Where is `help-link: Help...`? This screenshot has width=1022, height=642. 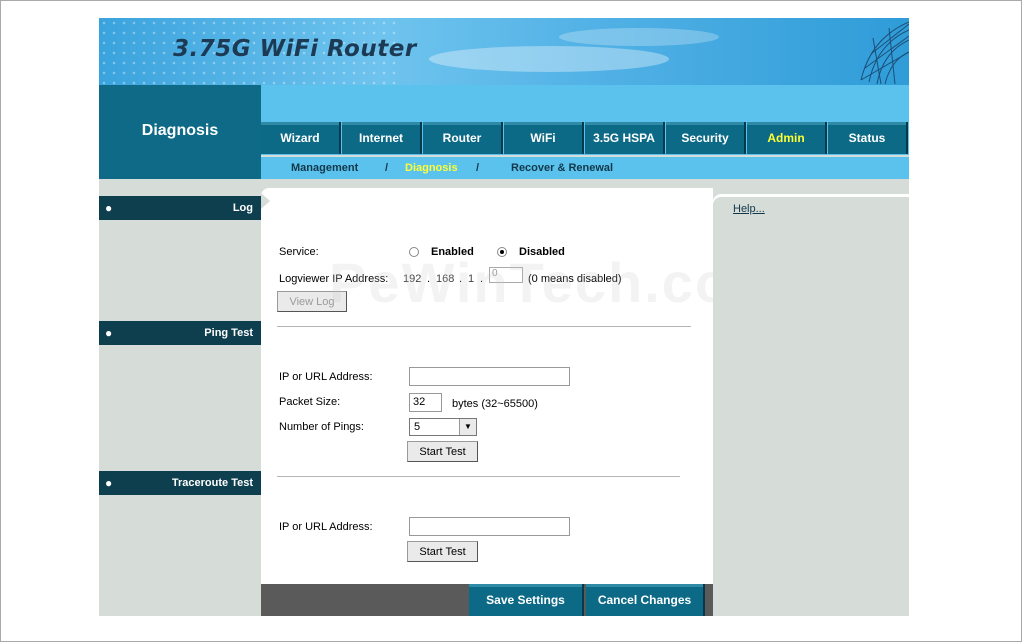 help-link: Help... is located at coordinates (749, 209).